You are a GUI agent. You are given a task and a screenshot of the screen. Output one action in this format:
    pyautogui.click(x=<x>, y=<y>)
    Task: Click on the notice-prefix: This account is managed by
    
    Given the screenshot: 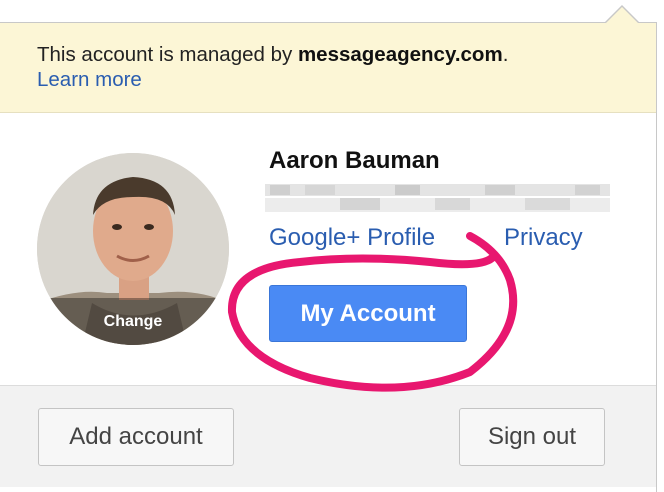 What is the action you would take?
    pyautogui.click(x=167, y=54)
    